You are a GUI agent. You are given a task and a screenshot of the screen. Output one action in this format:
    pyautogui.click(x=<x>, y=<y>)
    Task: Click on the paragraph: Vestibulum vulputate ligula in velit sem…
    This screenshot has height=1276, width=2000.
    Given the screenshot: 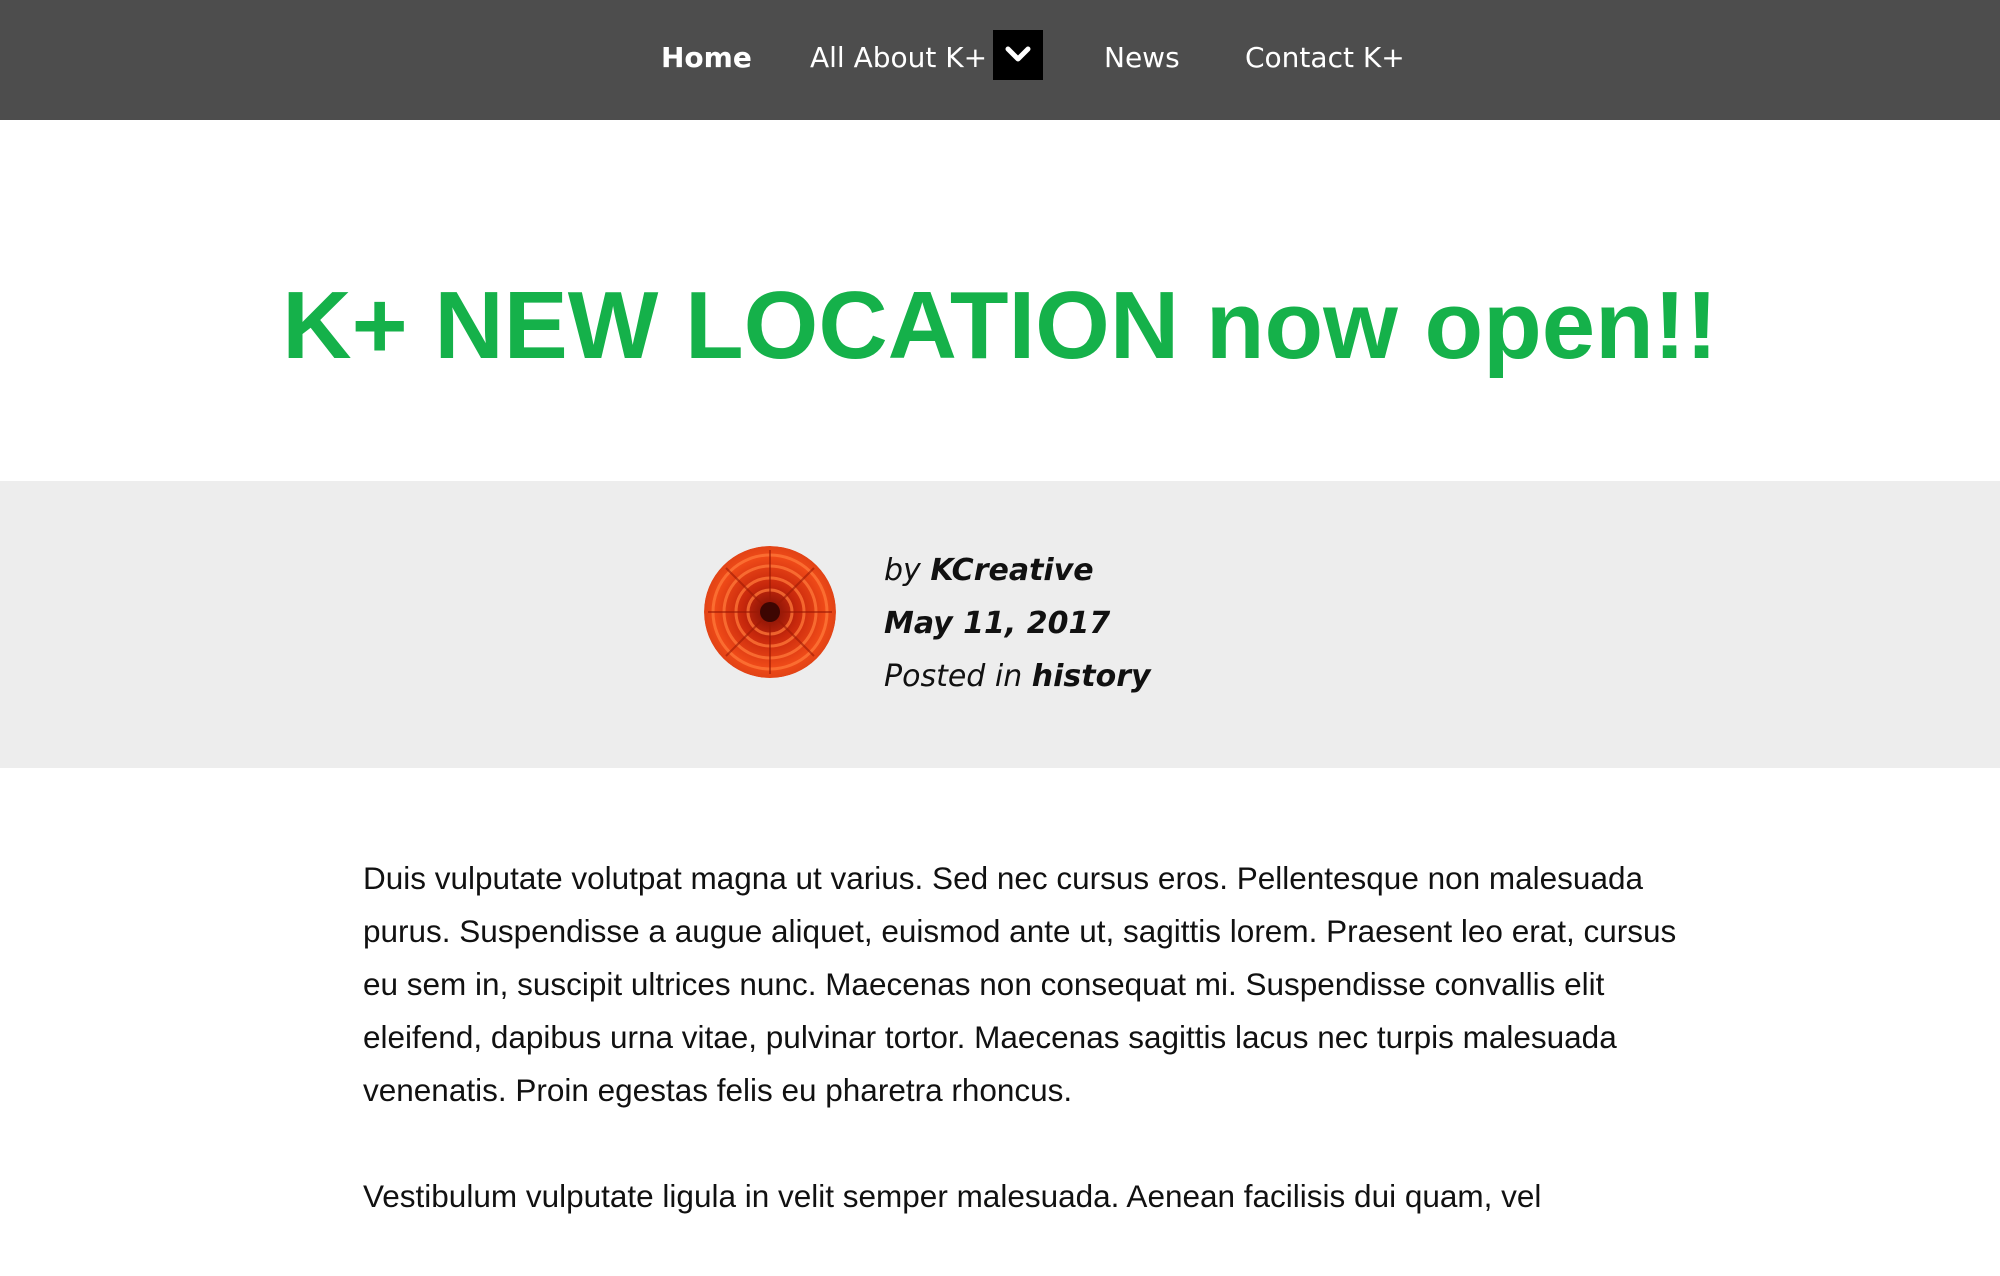 What is the action you would take?
    pyautogui.click(x=952, y=1196)
    